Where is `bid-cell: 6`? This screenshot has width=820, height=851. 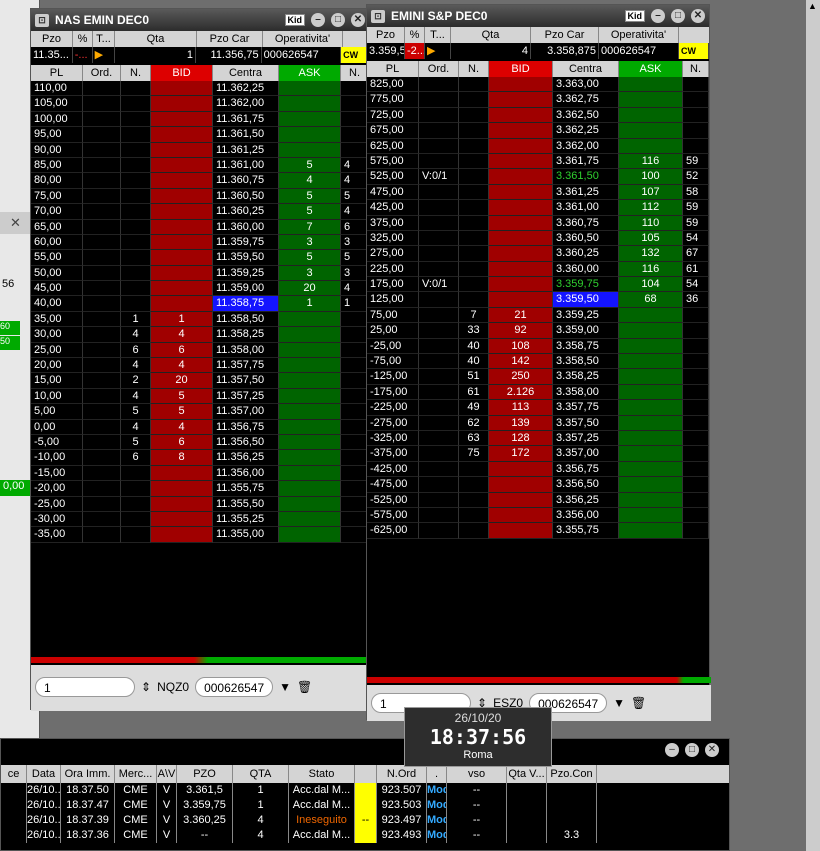
bid-cell: 6 is located at coordinates (182, 350).